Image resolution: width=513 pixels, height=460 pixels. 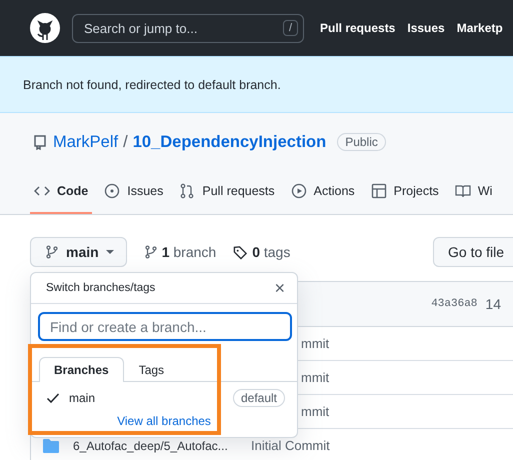 What do you see at coordinates (454, 304) in the screenshot?
I see `commit-hash: 43a36a8` at bounding box center [454, 304].